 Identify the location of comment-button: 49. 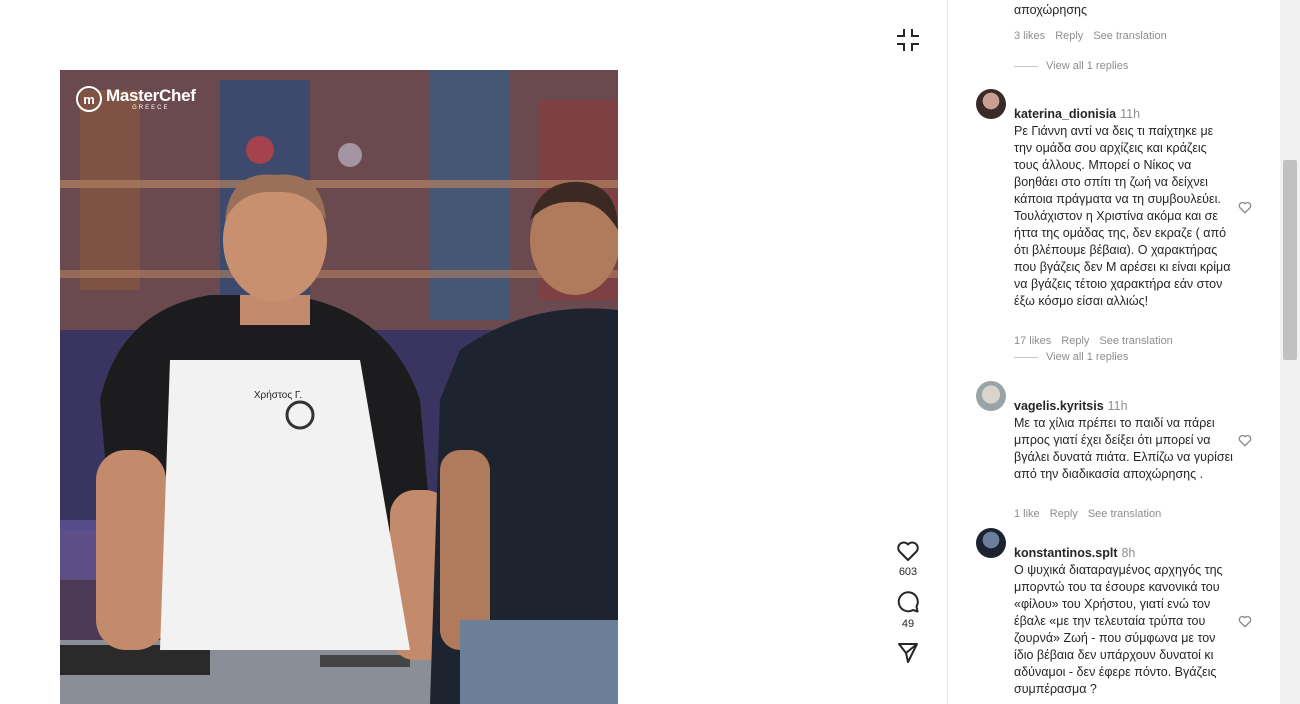
(908, 610).